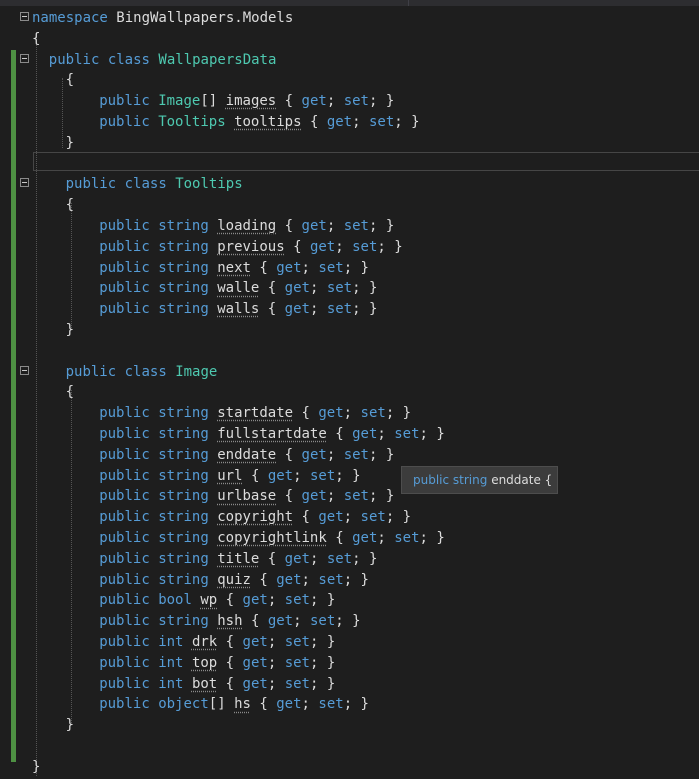  Describe the element at coordinates (217, 642) in the screenshot. I see `code-text: public int drk { get; set; }` at that location.